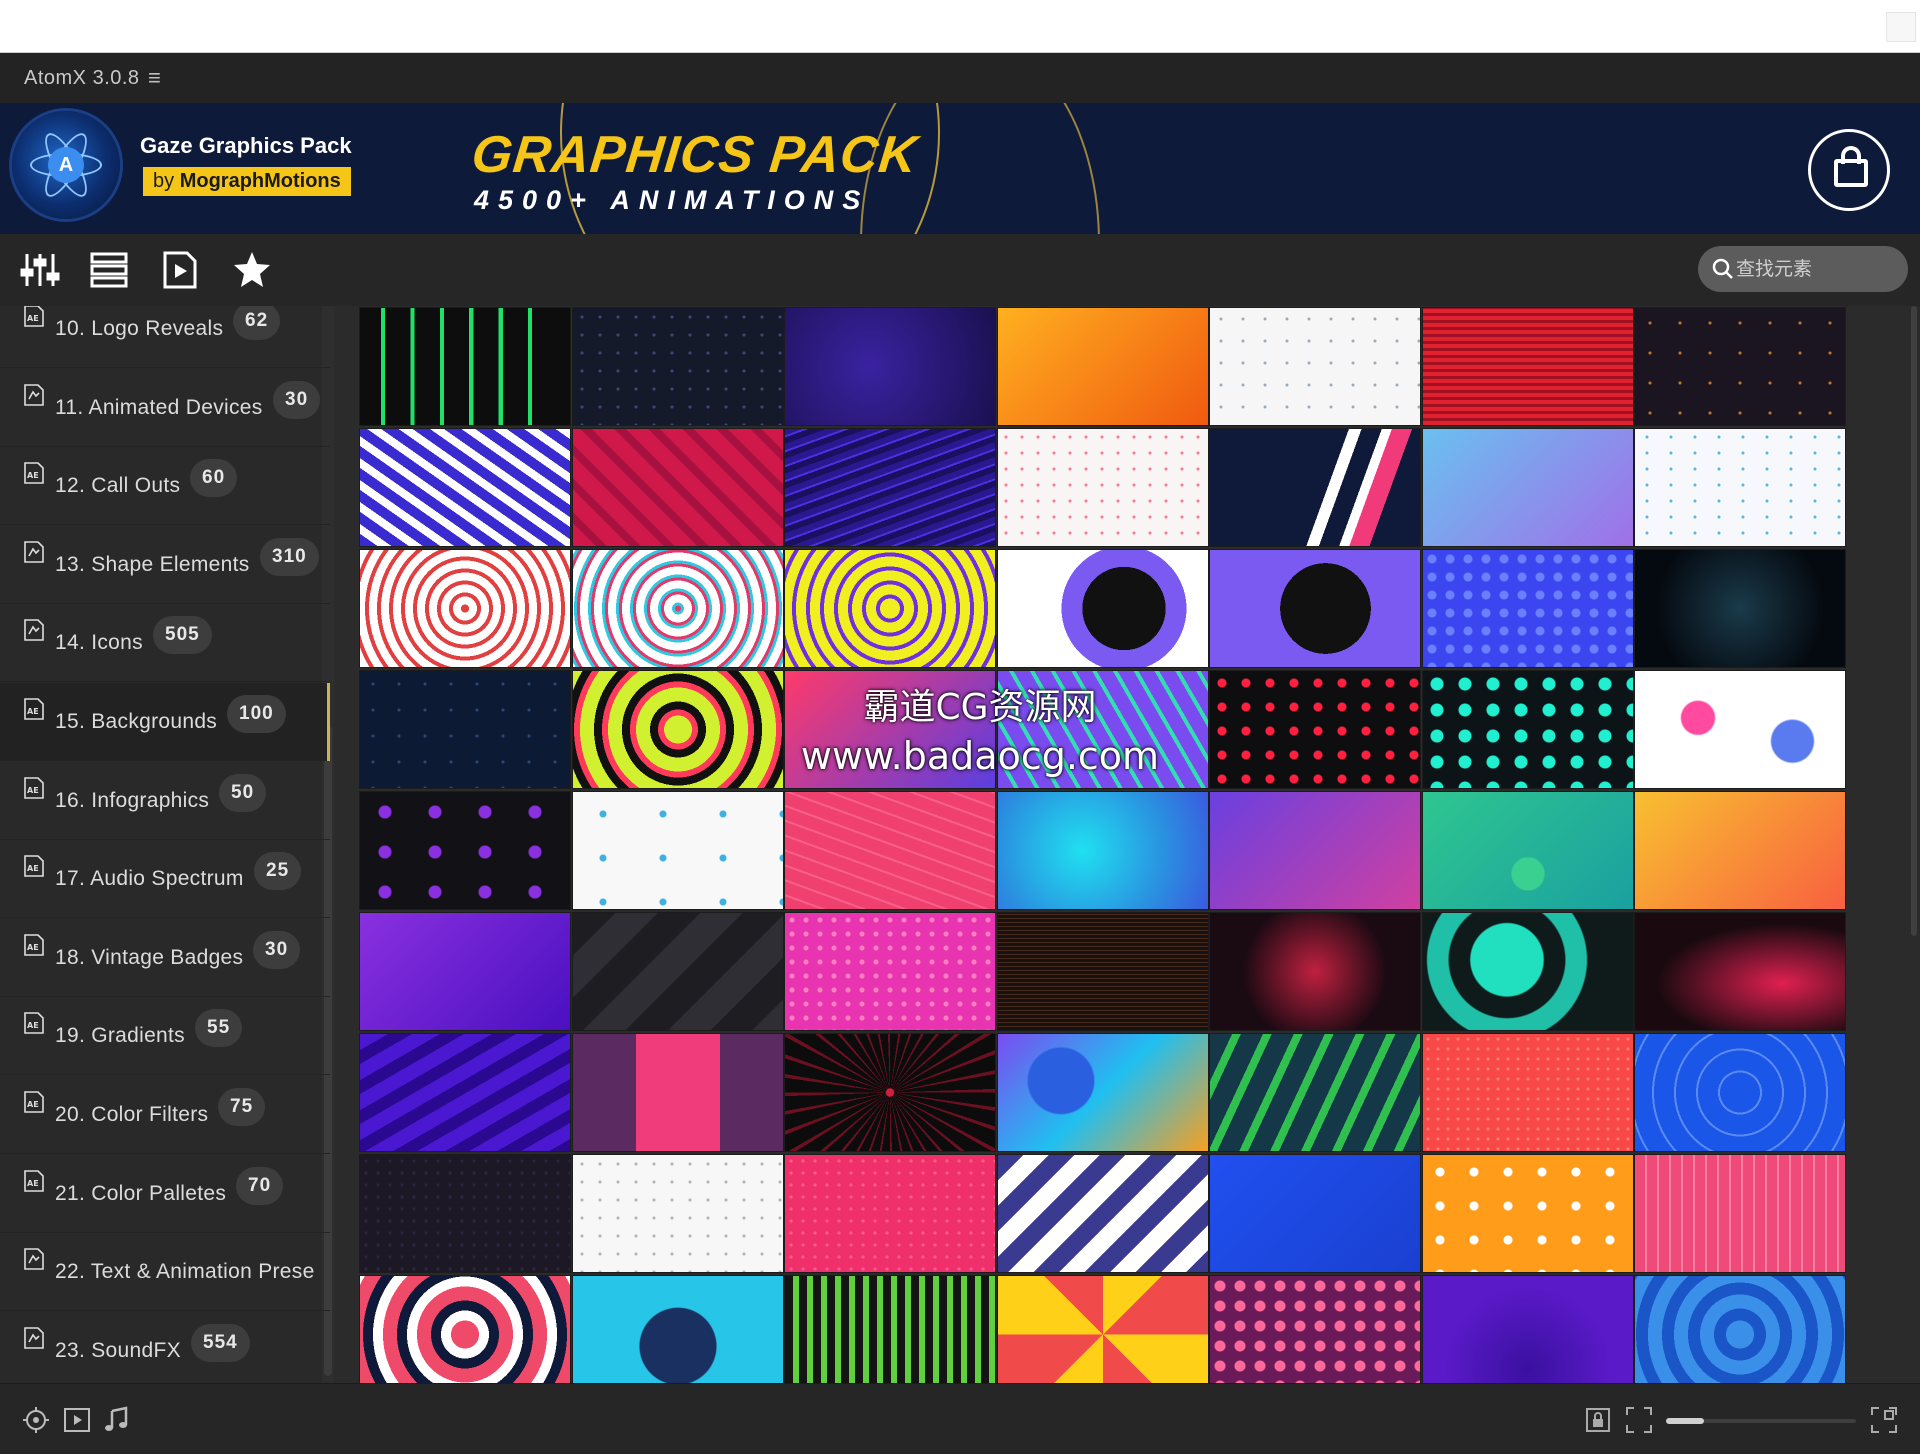  I want to click on sidebar-item: AE 19. Gradients 55, so click(165, 1036).